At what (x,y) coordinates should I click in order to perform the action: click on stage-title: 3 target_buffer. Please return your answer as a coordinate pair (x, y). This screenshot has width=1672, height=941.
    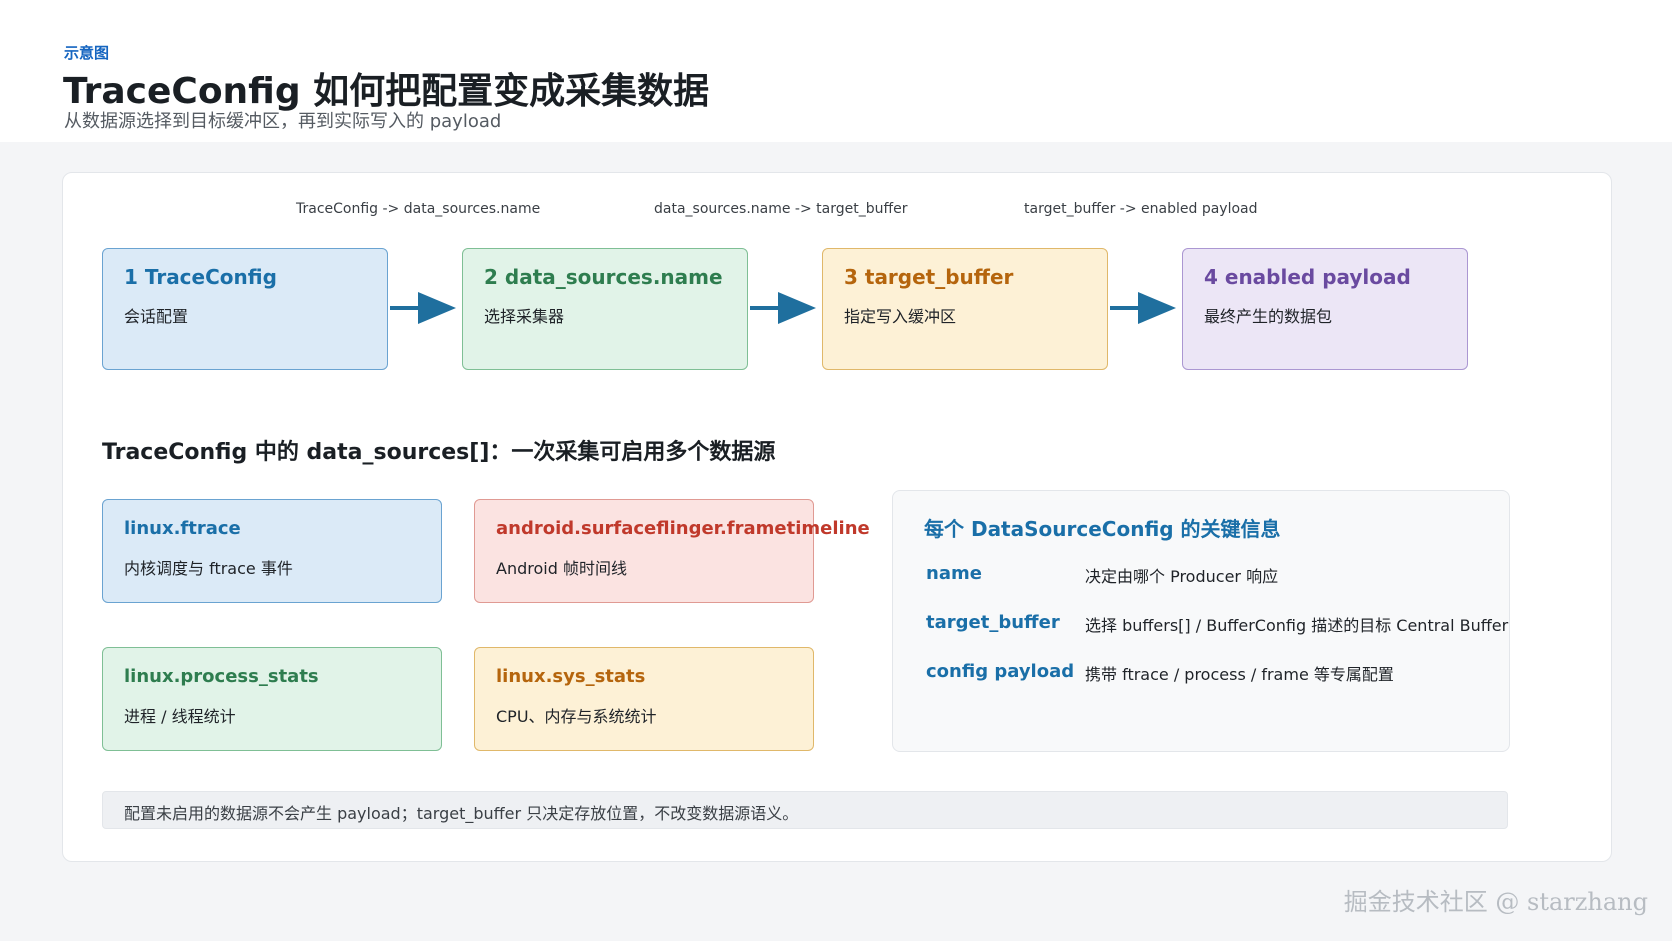
    Looking at the image, I should click on (929, 277).